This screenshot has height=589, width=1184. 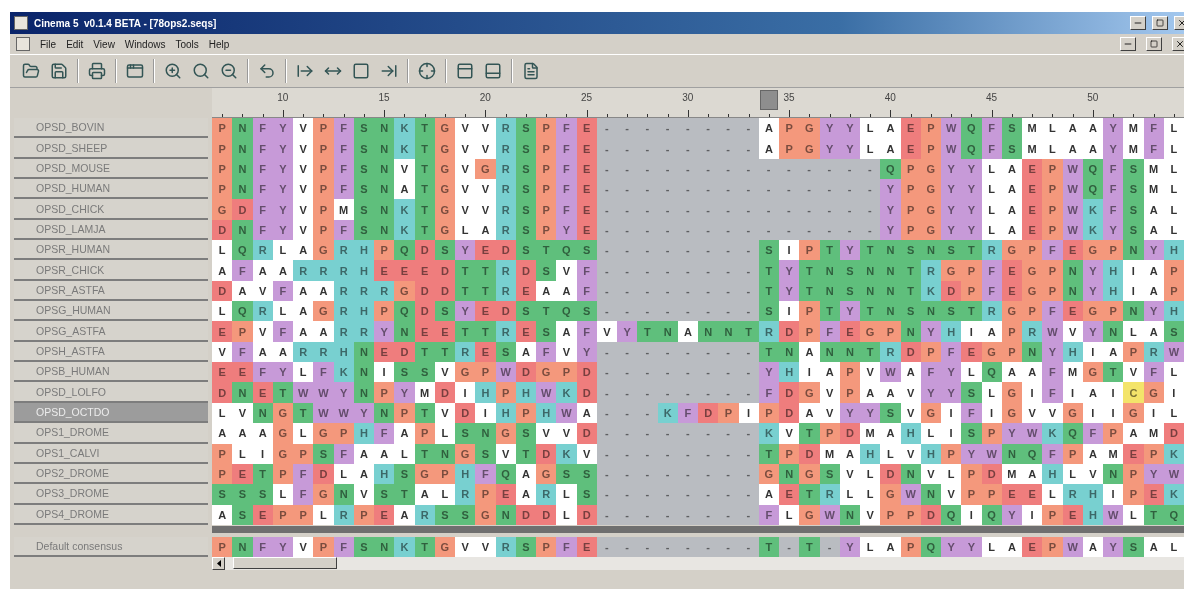 What do you see at coordinates (111, 413) in the screenshot?
I see `sequence-name: OPSD_OCTDO` at bounding box center [111, 413].